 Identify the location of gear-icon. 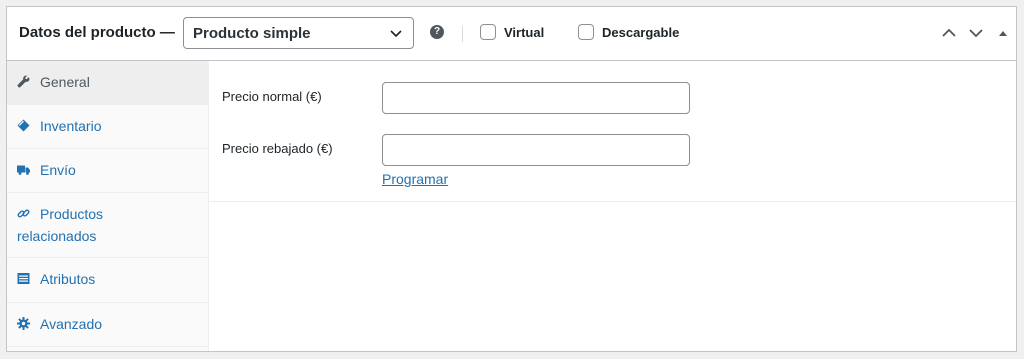
(23, 323).